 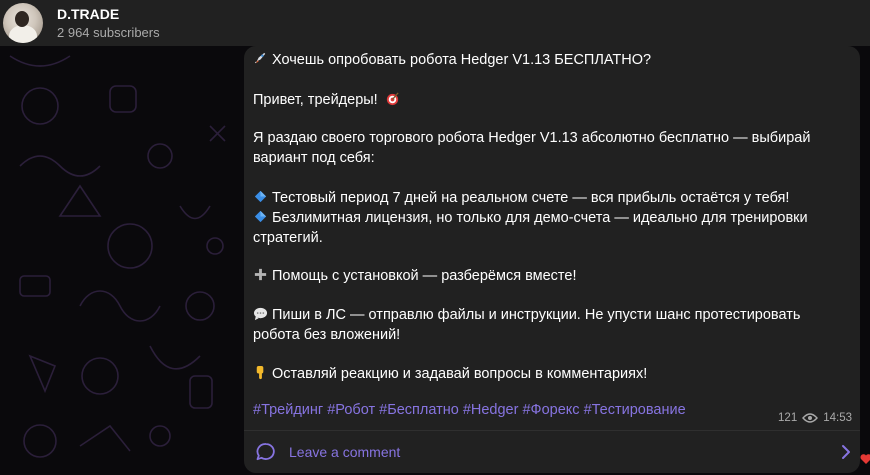 I want to click on eye-icon, so click(x=810, y=418).